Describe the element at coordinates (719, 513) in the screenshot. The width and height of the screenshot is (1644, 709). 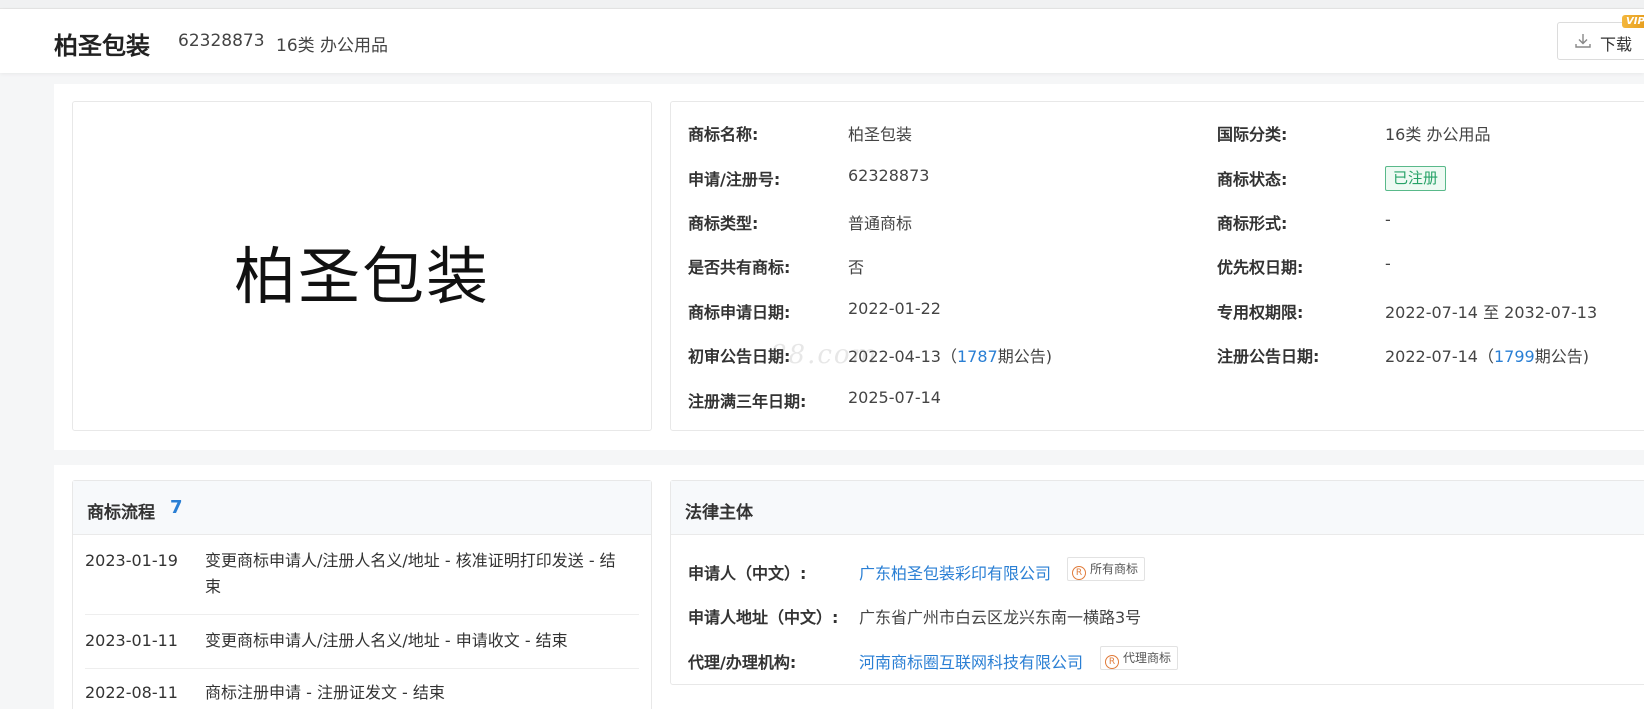
I see `legal-title: 法律主体` at that location.